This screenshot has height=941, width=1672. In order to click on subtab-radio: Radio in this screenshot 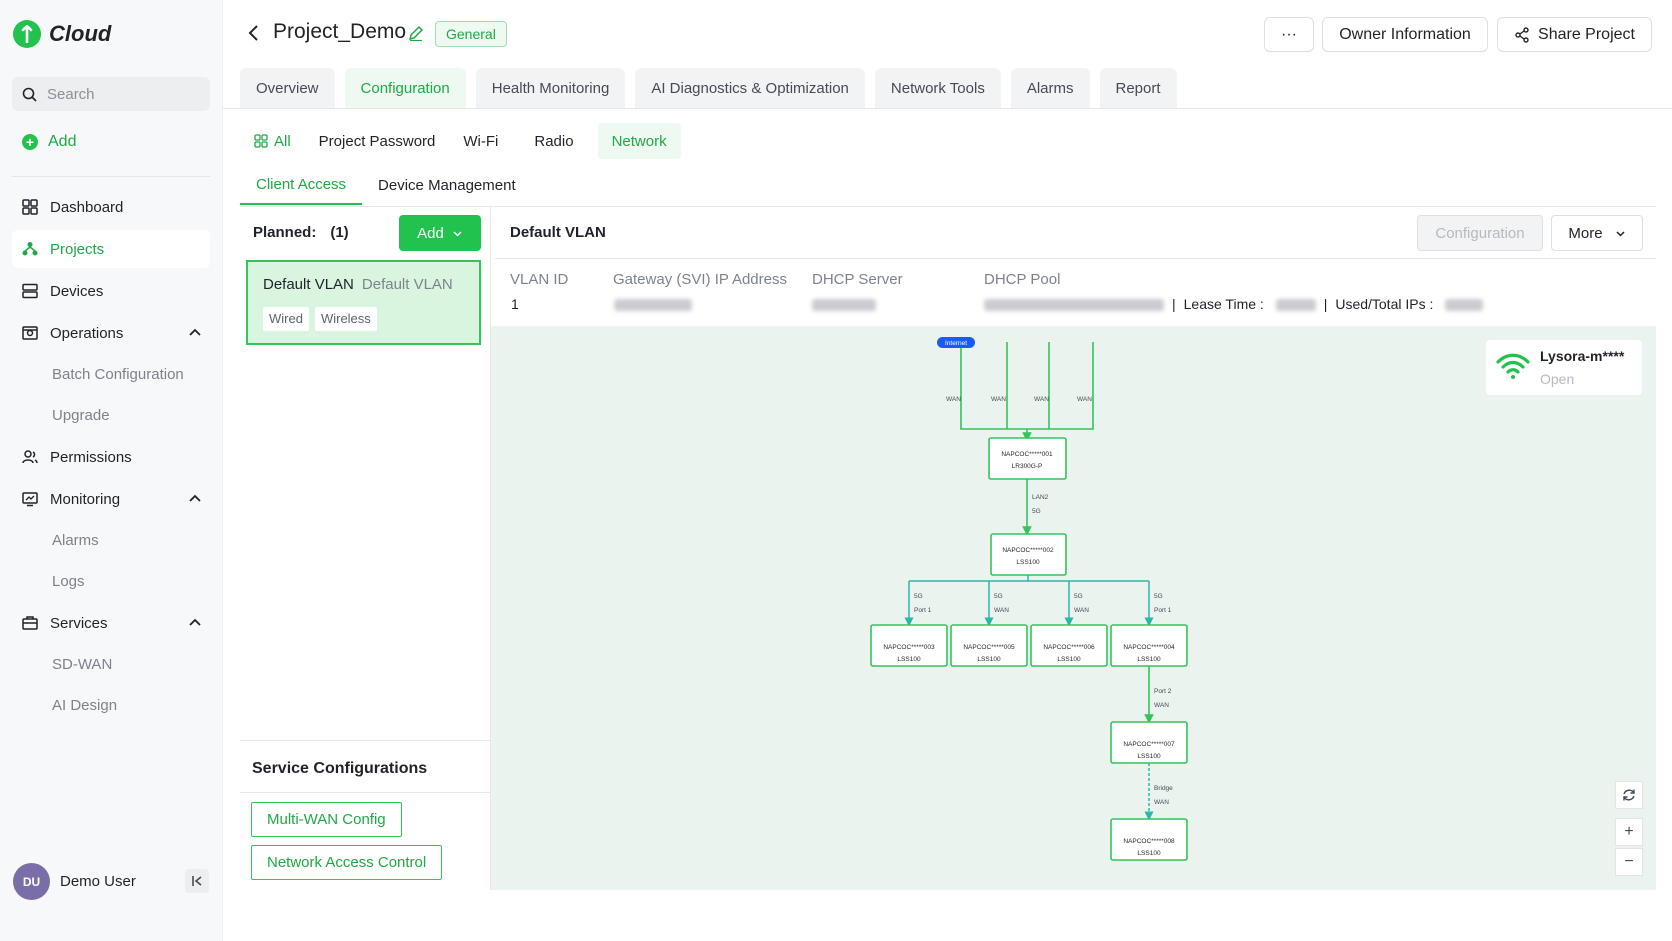, I will do `click(553, 141)`.